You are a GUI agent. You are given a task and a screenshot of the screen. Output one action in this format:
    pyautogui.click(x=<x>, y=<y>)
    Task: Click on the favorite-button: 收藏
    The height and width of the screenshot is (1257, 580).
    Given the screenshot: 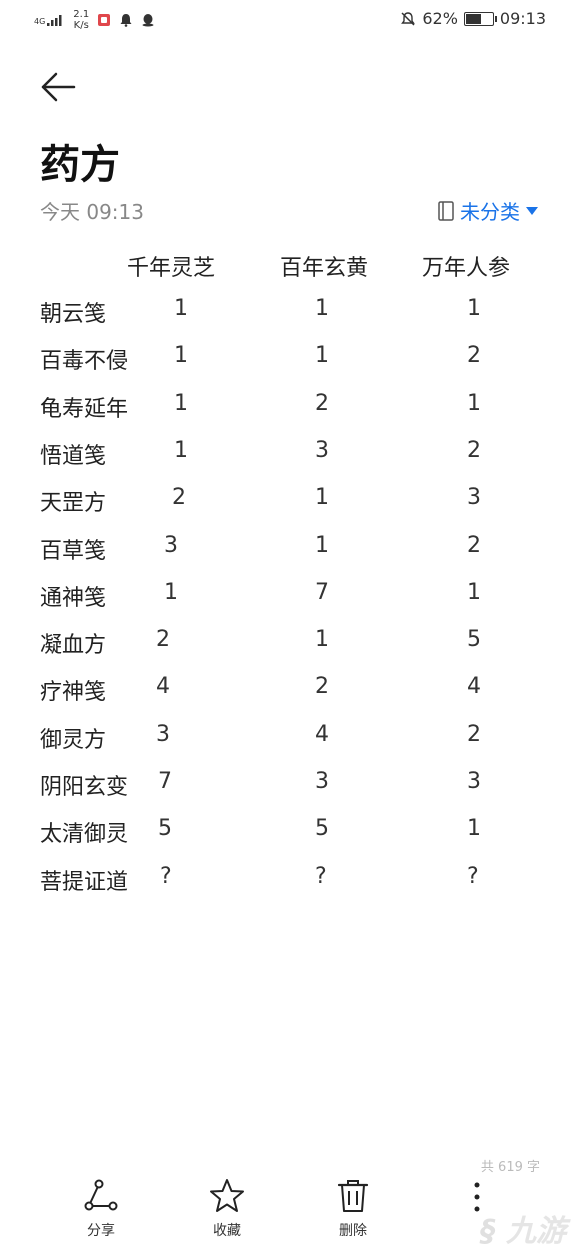 What is the action you would take?
    pyautogui.click(x=227, y=1209)
    